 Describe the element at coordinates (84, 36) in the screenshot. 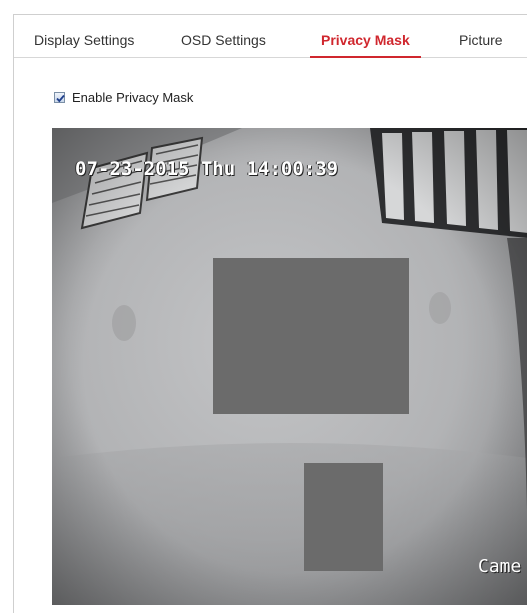

I see `tab-display-settings: Display Settings` at that location.